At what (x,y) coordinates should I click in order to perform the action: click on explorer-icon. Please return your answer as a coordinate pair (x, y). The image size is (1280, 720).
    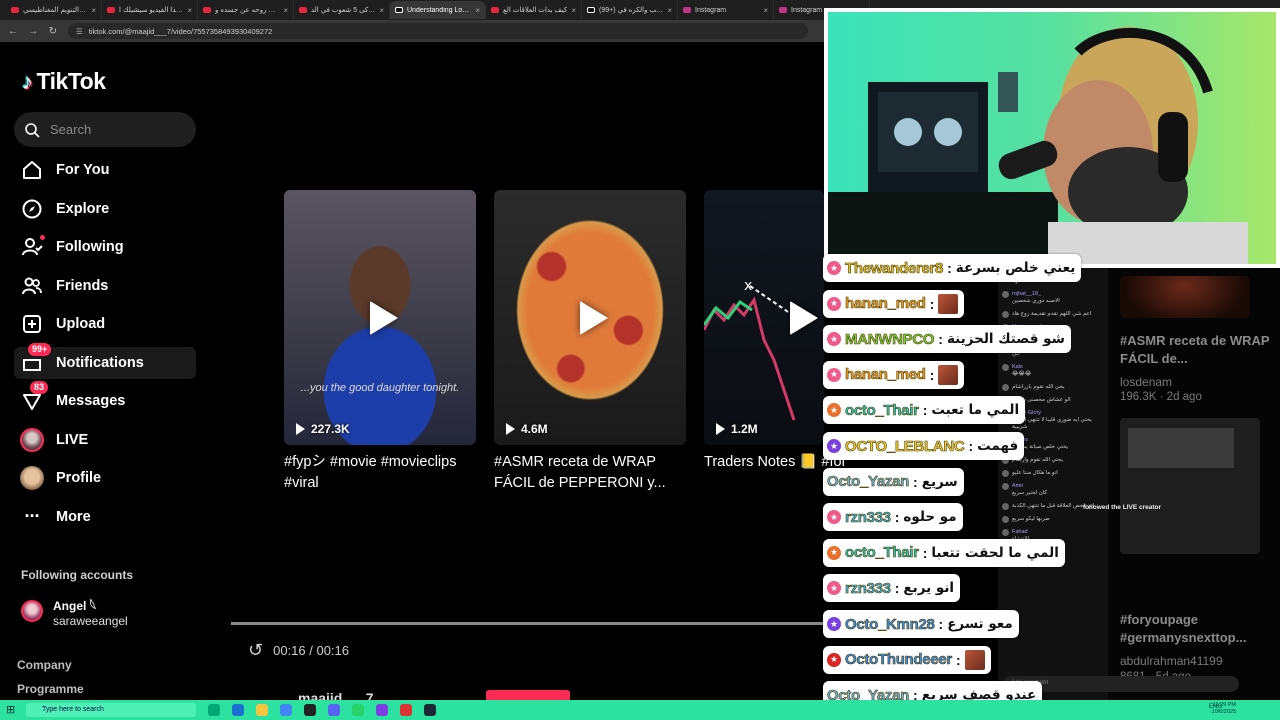
    Looking at the image, I should click on (262, 710).